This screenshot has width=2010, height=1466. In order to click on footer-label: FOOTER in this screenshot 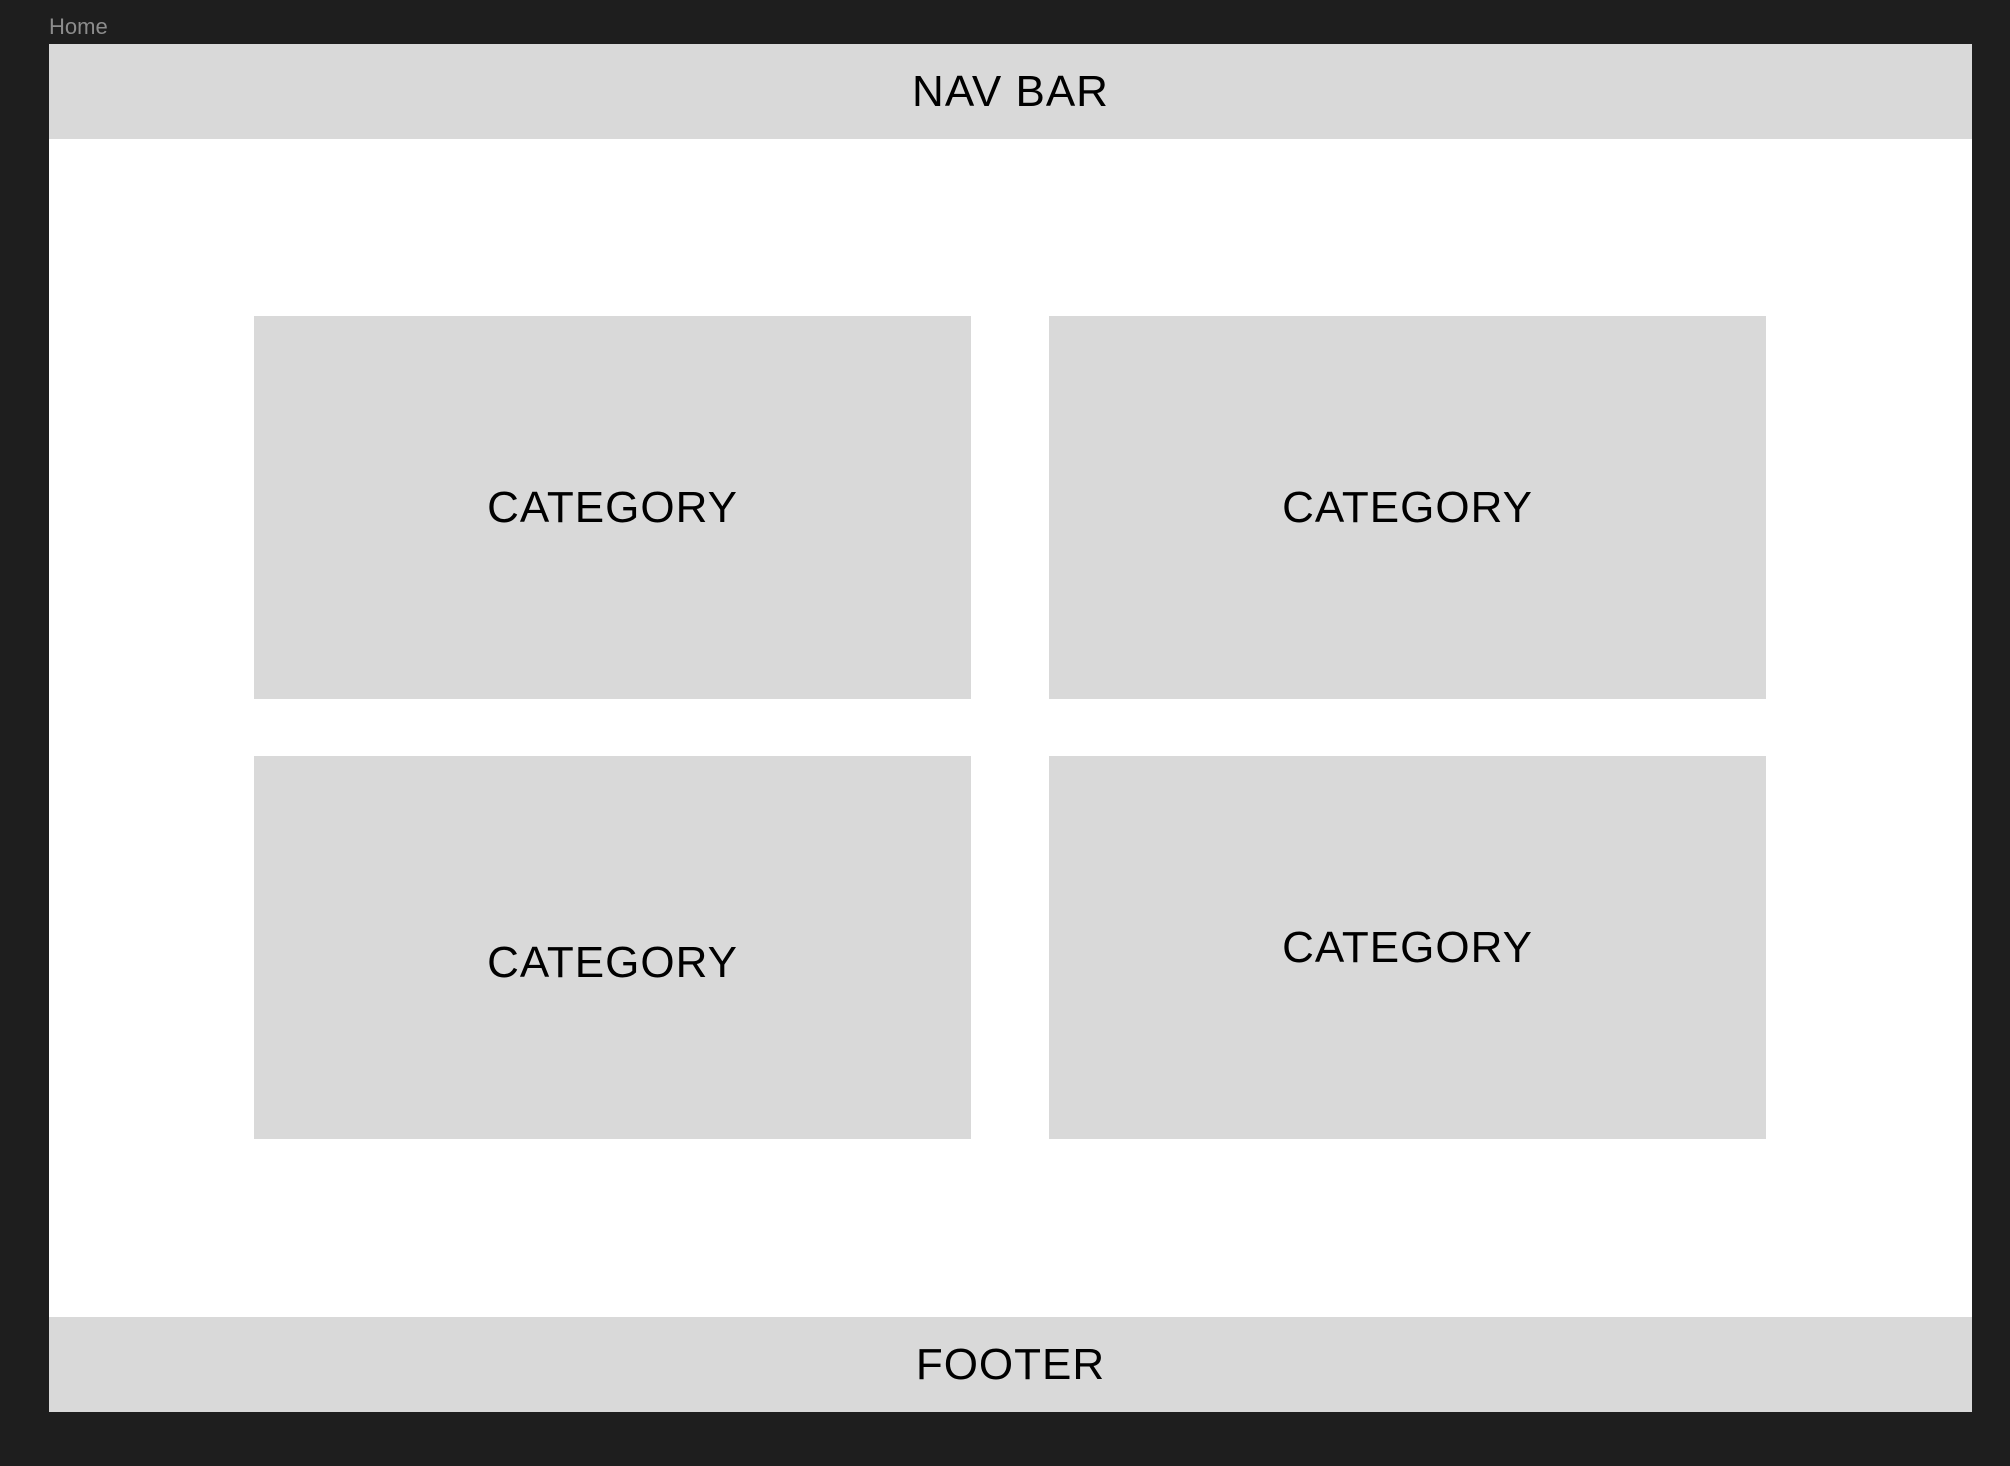, I will do `click(1010, 1364)`.